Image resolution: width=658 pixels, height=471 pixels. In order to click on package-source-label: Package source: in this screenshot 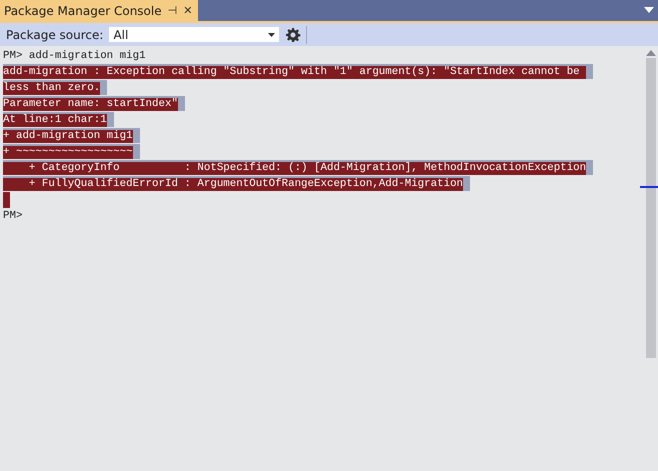, I will do `click(55, 35)`.